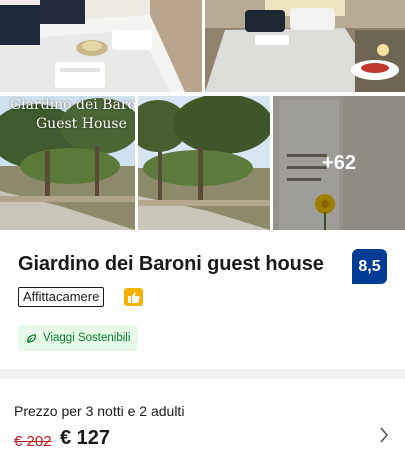 The width and height of the screenshot is (405, 450). What do you see at coordinates (133, 297) in the screenshot?
I see `thumbs-up-icon` at bounding box center [133, 297].